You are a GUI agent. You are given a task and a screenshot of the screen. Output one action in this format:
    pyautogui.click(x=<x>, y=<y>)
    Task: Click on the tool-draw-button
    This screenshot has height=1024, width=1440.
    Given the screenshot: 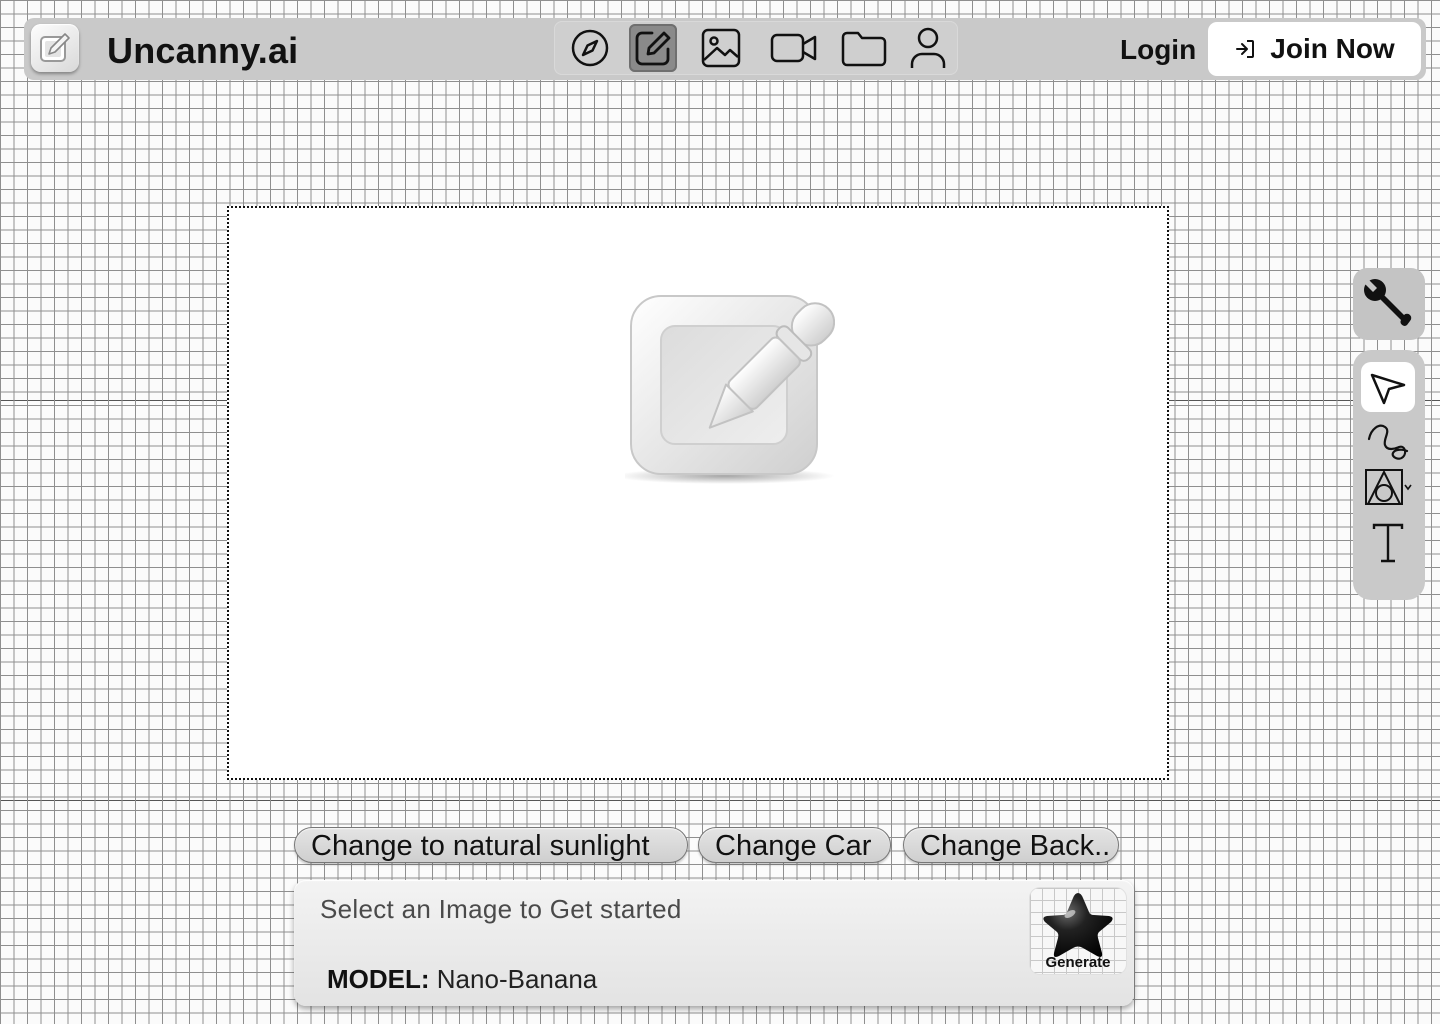 What is the action you would take?
    pyautogui.click(x=1388, y=441)
    